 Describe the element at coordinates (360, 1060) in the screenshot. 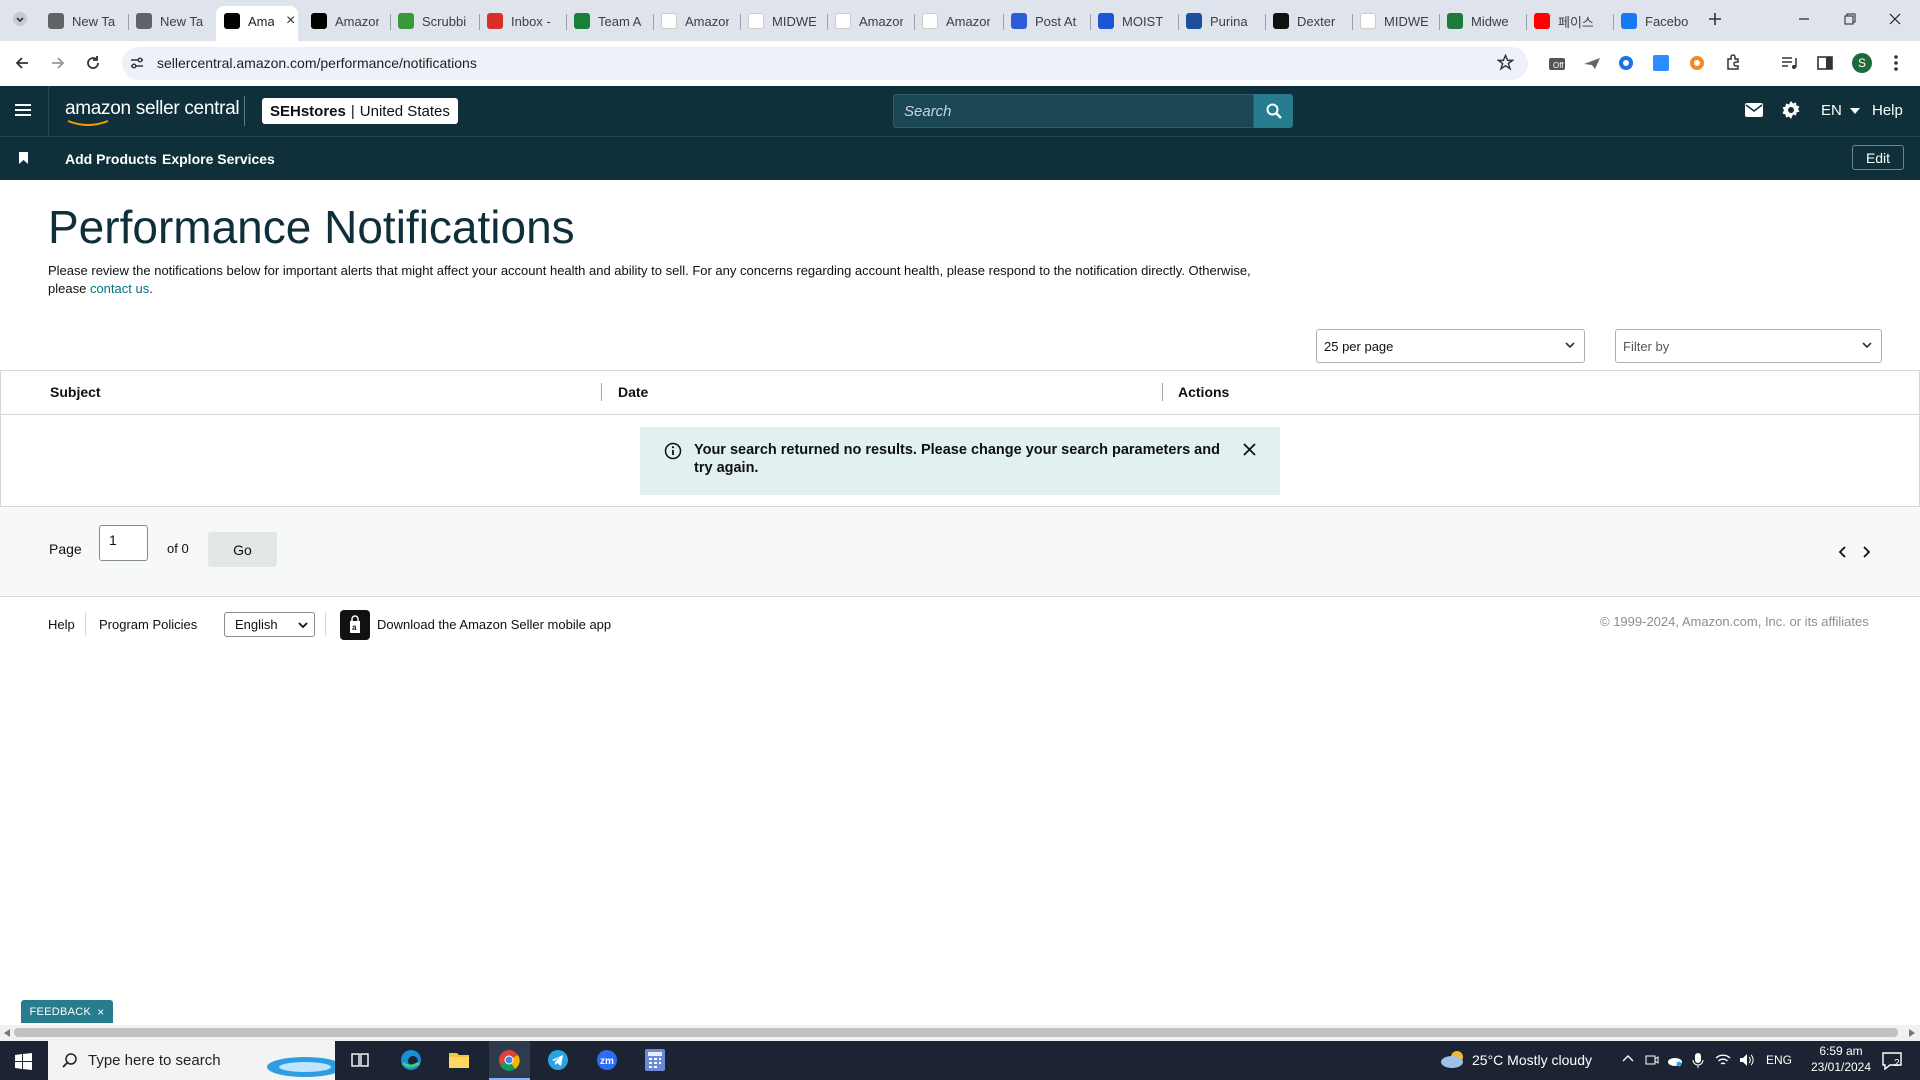

I see `task-view-icon` at that location.